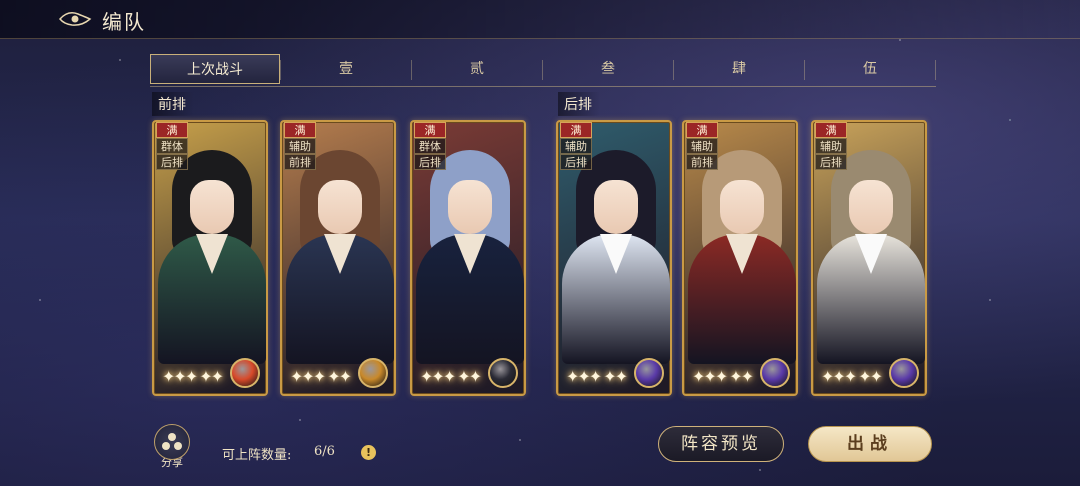  Describe the element at coordinates (324, 451) in the screenshot. I see `deploy-count-value: 6/6` at that location.